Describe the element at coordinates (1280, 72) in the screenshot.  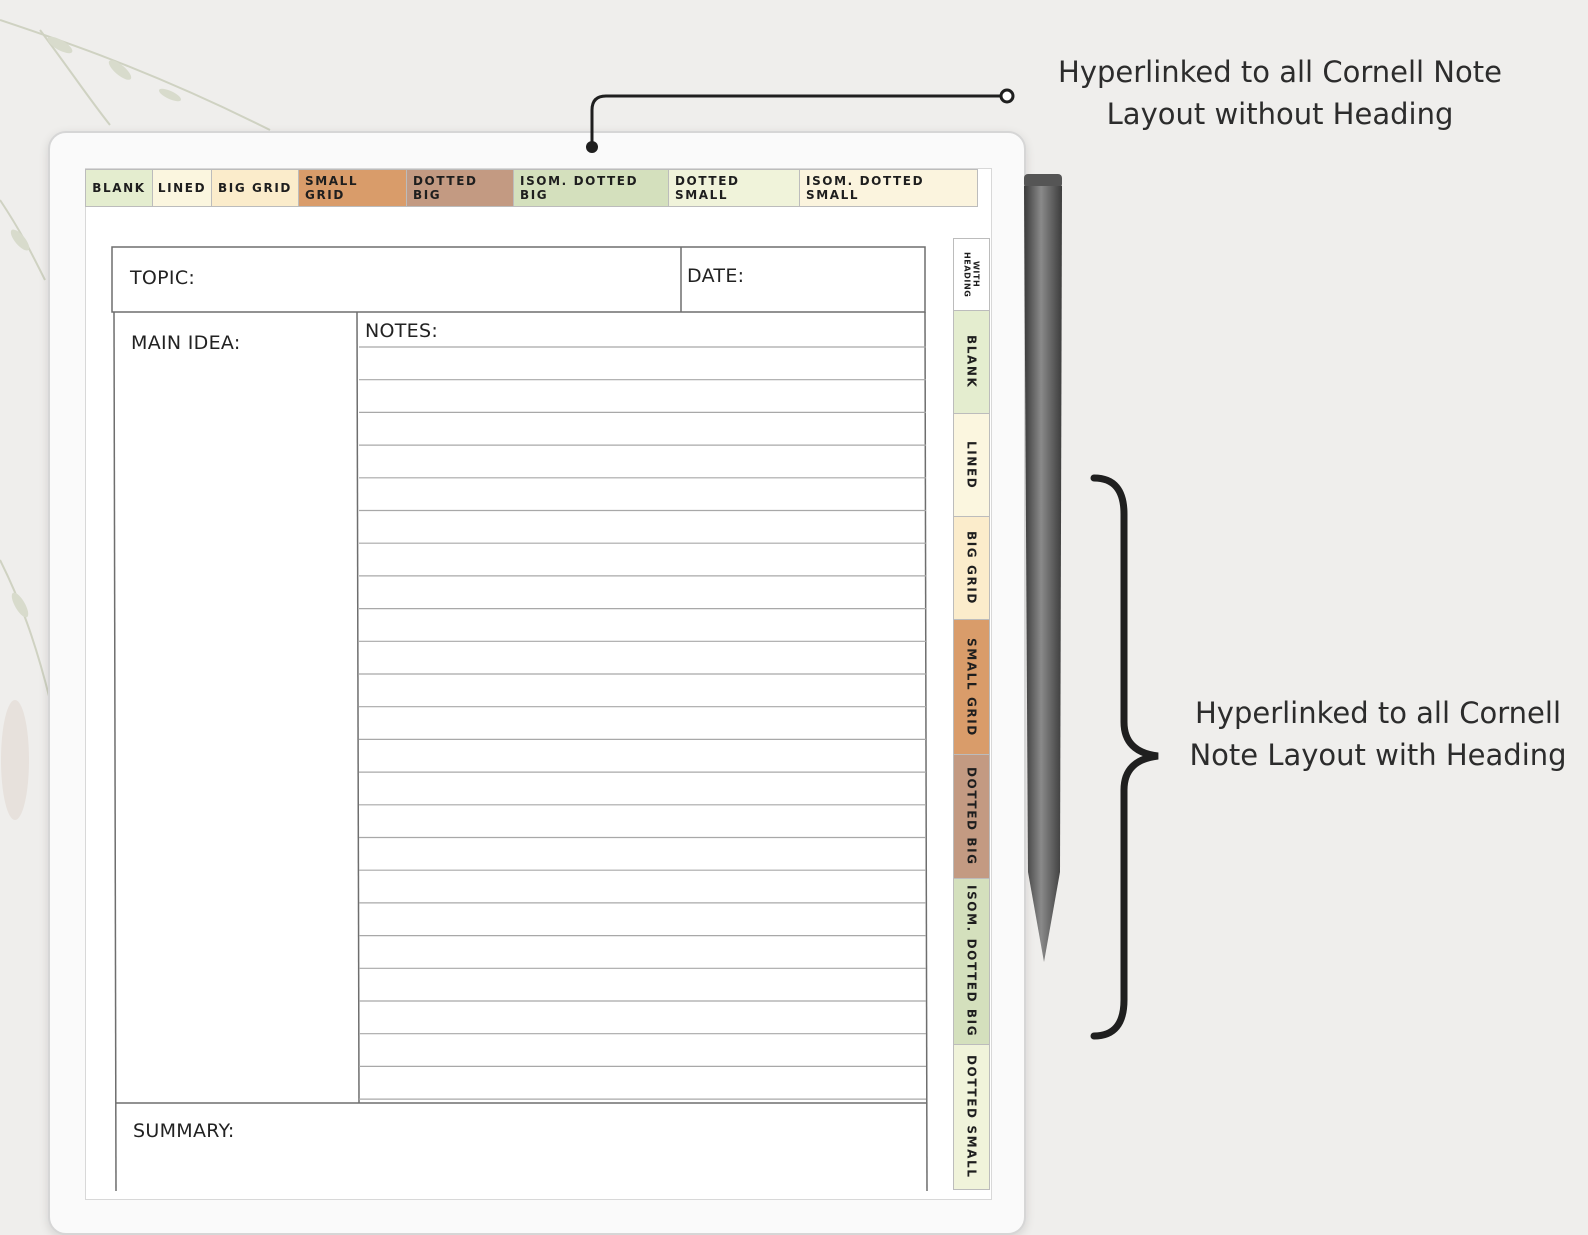
I see `callout-line: Hyperlinked to all Cornell Note` at that location.